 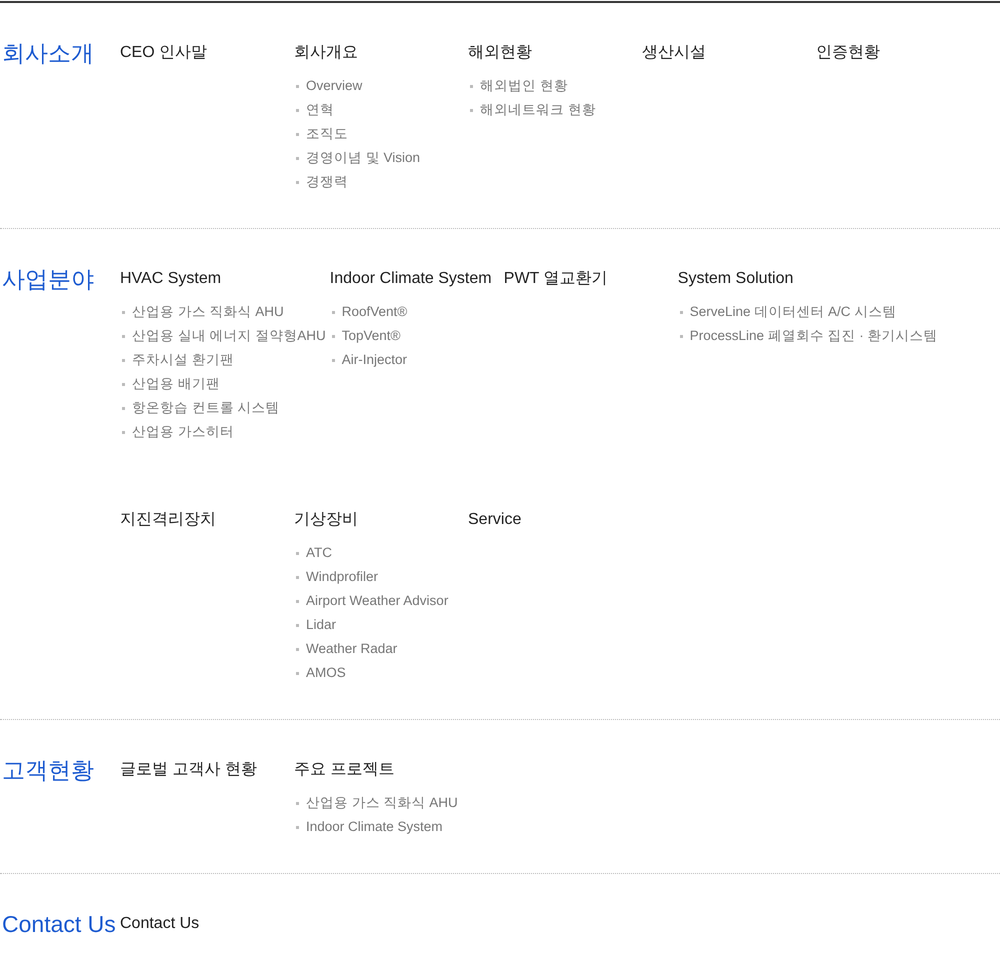 I want to click on menu-heading: Contact Us, so click(x=160, y=924).